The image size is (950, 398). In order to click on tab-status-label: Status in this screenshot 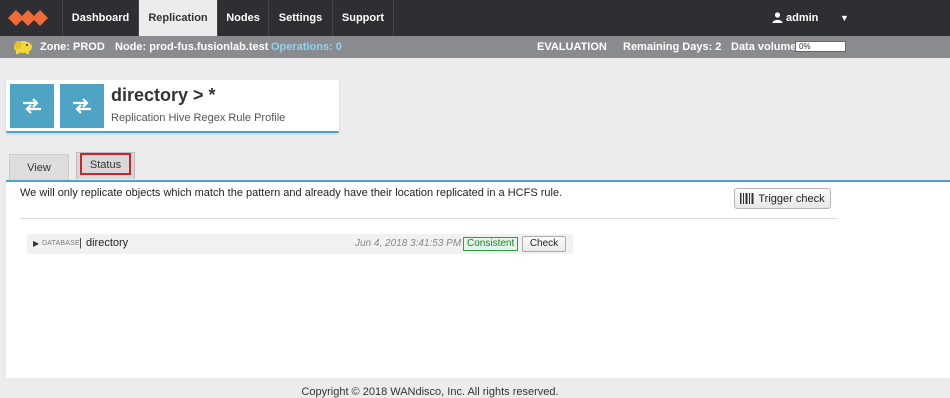, I will do `click(105, 164)`.